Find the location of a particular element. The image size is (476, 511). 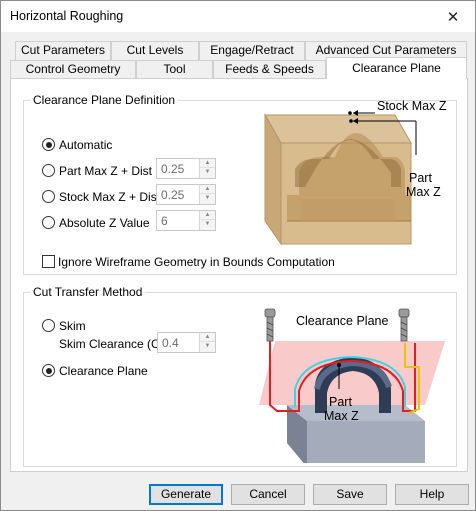

ignore-wireframe-checkbox is located at coordinates (48, 261).